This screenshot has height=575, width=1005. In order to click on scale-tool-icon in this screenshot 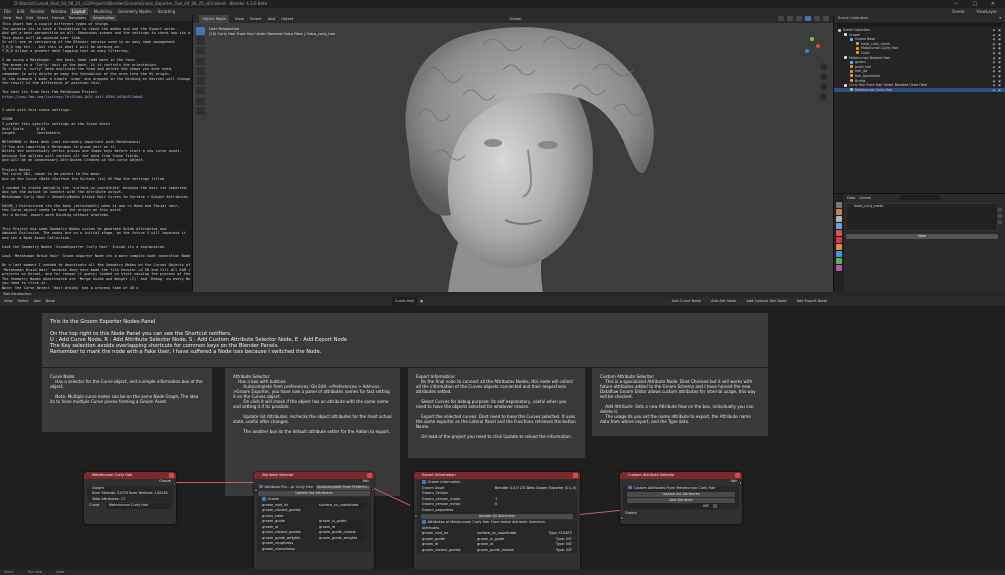, I will do `click(200, 71)`.